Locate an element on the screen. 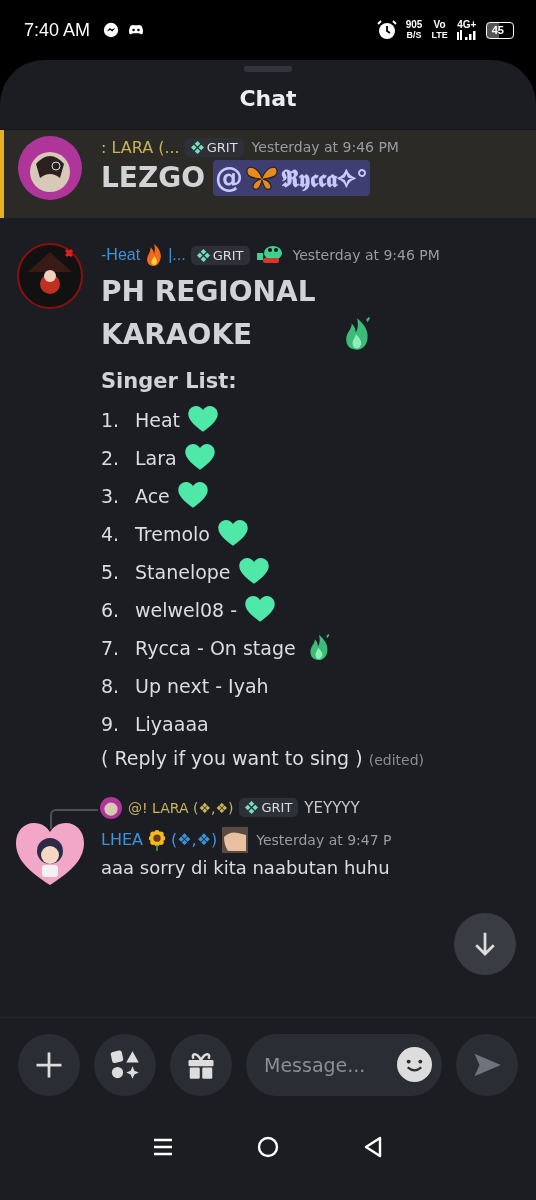 Image resolution: width=536 pixels, height=1200 pixels. message-text: aaa sorry di kita naabutan huhu is located at coordinates (246, 867).